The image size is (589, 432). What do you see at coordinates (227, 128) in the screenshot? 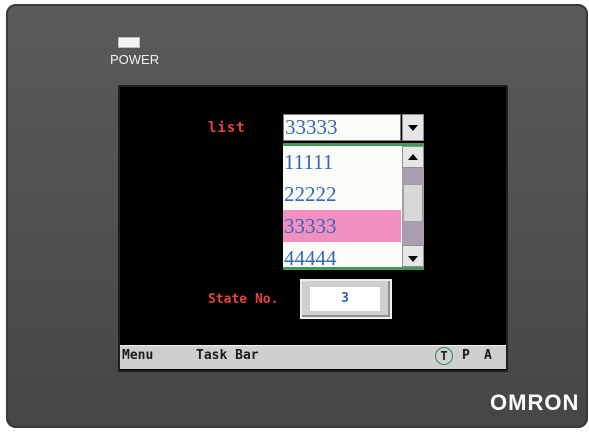
I see `list-label: list` at bounding box center [227, 128].